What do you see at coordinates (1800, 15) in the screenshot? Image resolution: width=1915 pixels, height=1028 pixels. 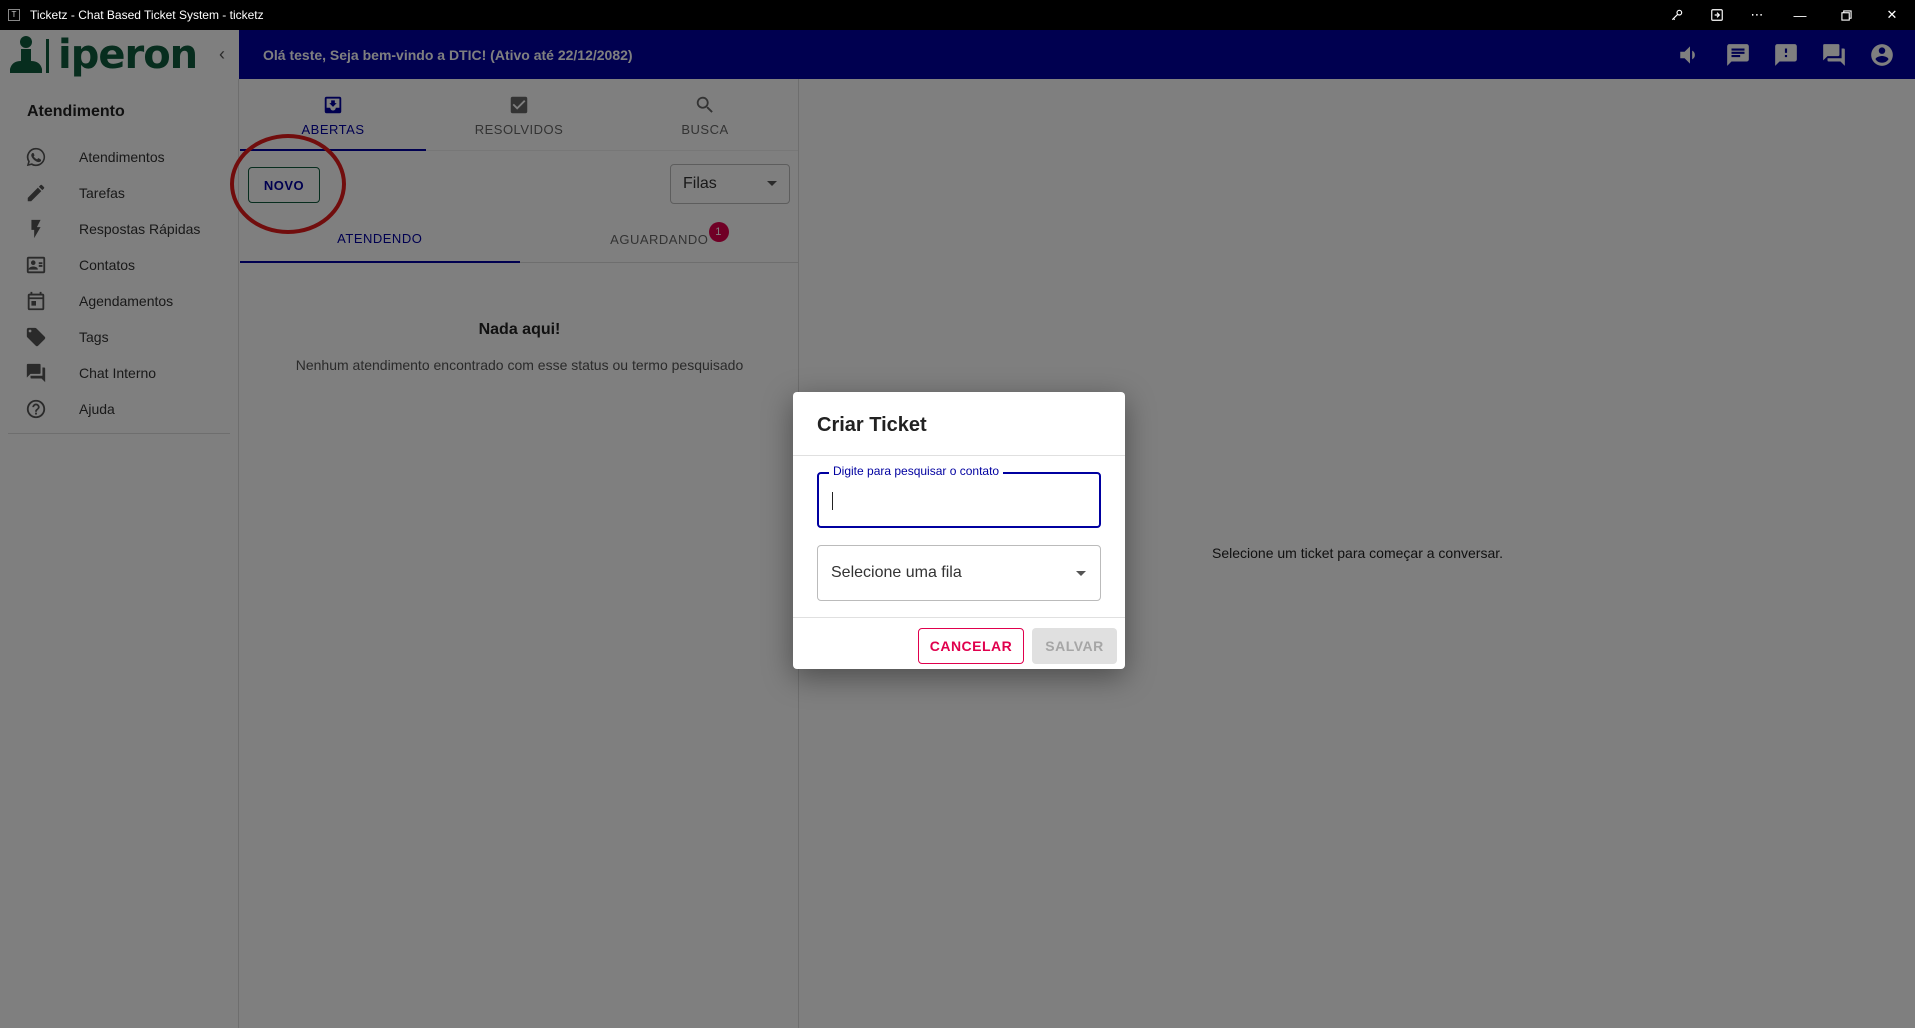 I see `minimize-button: —` at bounding box center [1800, 15].